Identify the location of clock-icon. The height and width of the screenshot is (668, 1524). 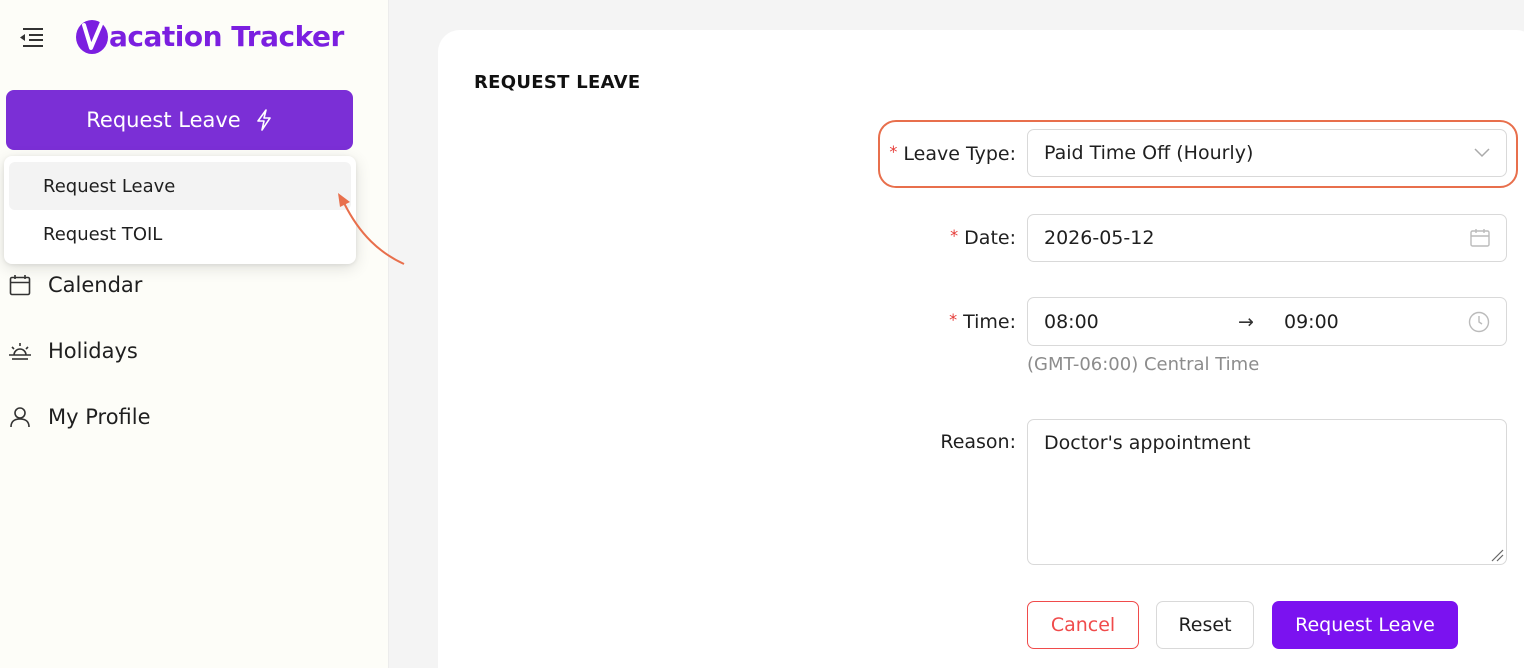
(1479, 322).